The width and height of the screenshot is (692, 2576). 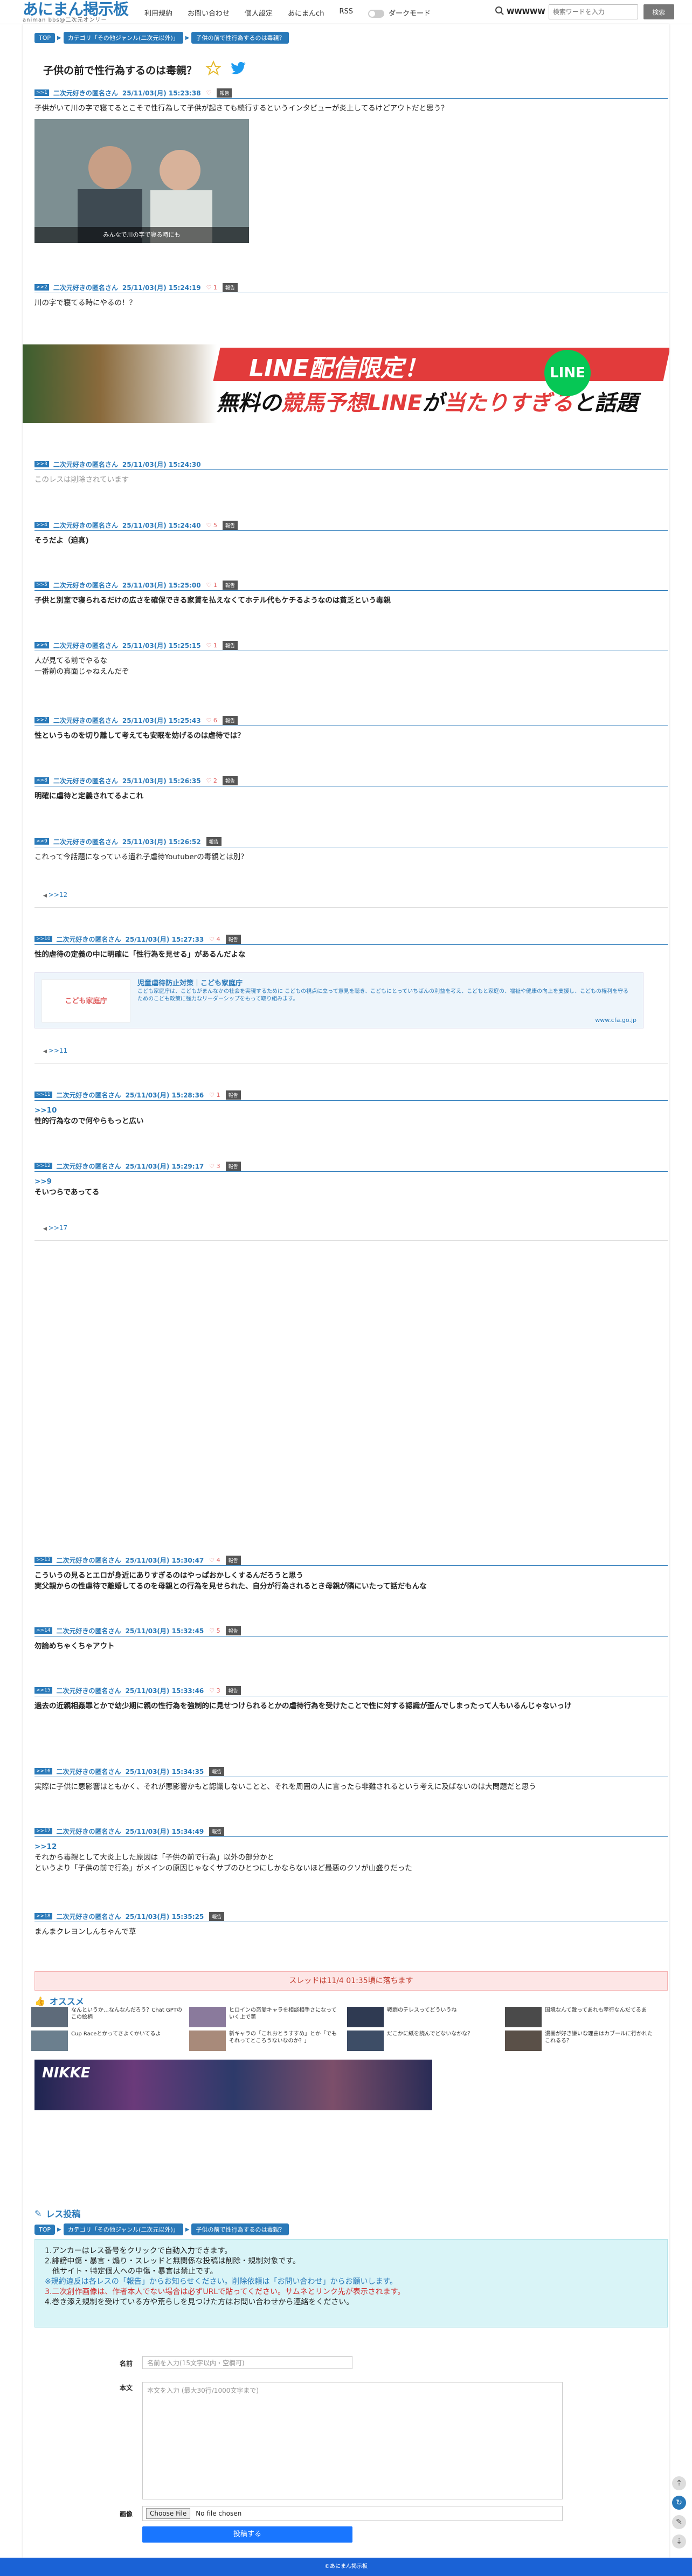 I want to click on post-number: >>17, so click(x=43, y=1831).